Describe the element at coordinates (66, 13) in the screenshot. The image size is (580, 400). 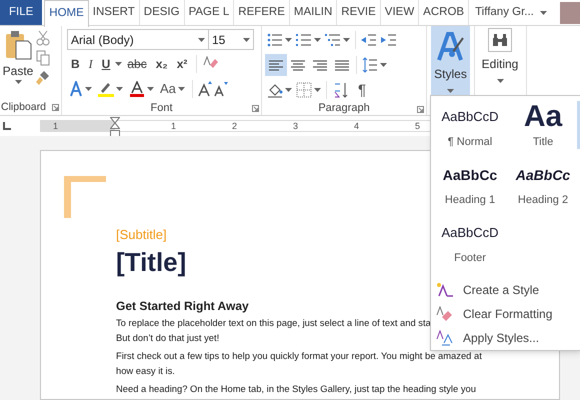
I see `ribbon-tab: HOME` at that location.